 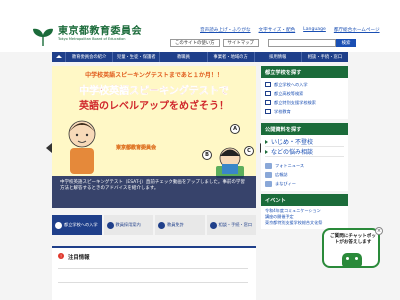 What do you see at coordinates (304, 129) in the screenshot?
I see `sidebar-heading-public-docs: 公開資料を探す` at bounding box center [304, 129].